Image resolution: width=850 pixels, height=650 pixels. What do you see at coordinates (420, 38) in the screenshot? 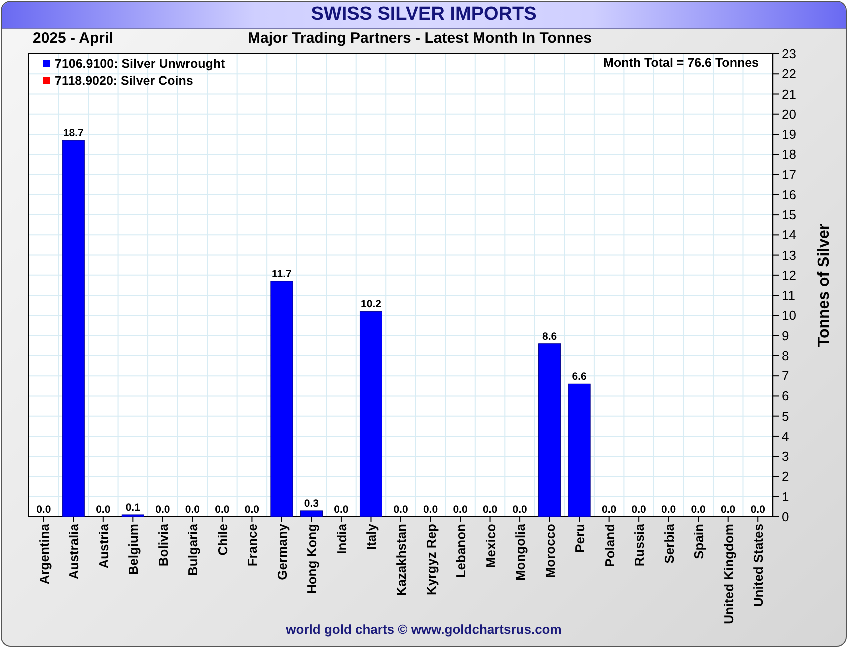
I see `chart-subtitle: Major Trading Partners - Latest Month In Tonnes` at bounding box center [420, 38].